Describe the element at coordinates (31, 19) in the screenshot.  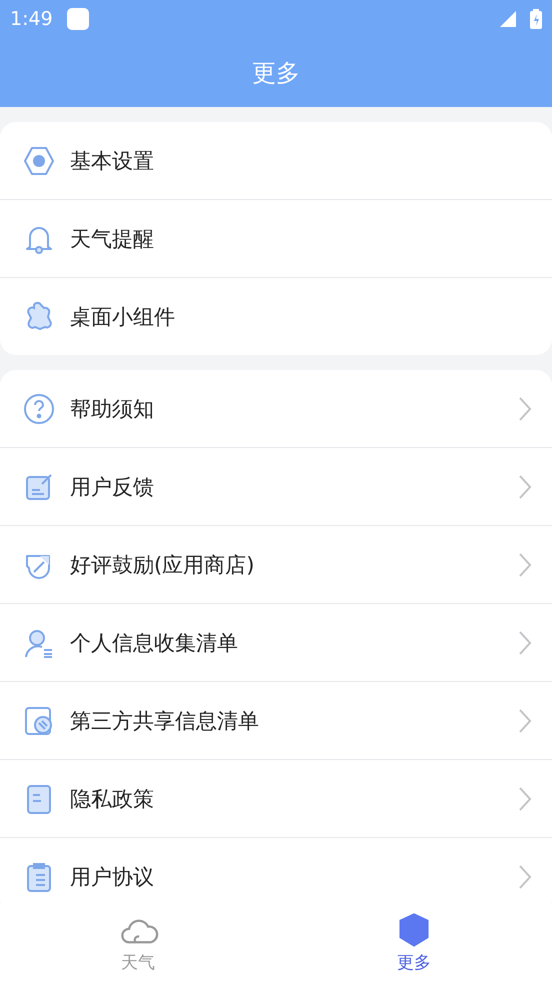
I see `status-time: 1:49` at that location.